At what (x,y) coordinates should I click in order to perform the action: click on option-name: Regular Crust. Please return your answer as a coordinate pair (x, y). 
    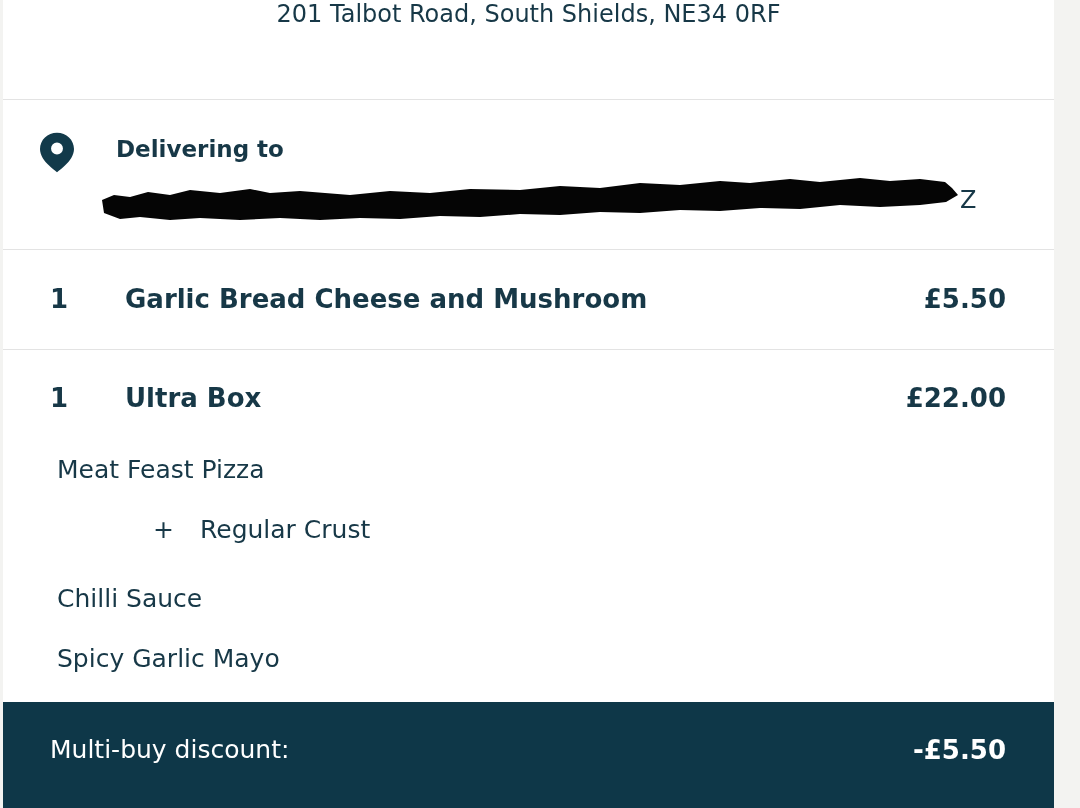
    Looking at the image, I should click on (285, 530).